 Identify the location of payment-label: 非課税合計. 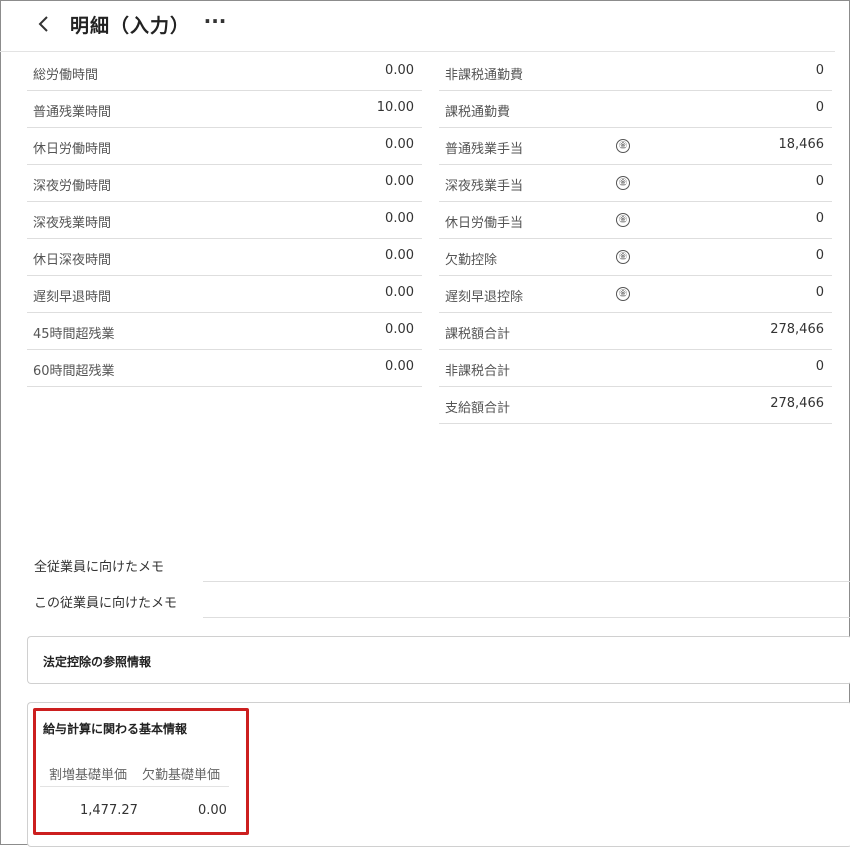
(478, 371).